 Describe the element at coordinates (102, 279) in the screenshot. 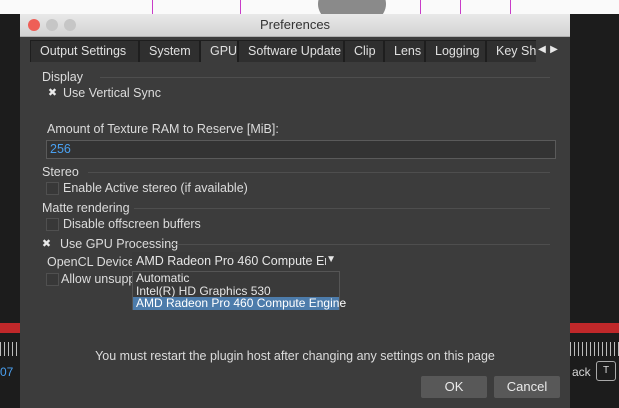

I see `allow-unsupported-label: Allow unsuppo` at that location.